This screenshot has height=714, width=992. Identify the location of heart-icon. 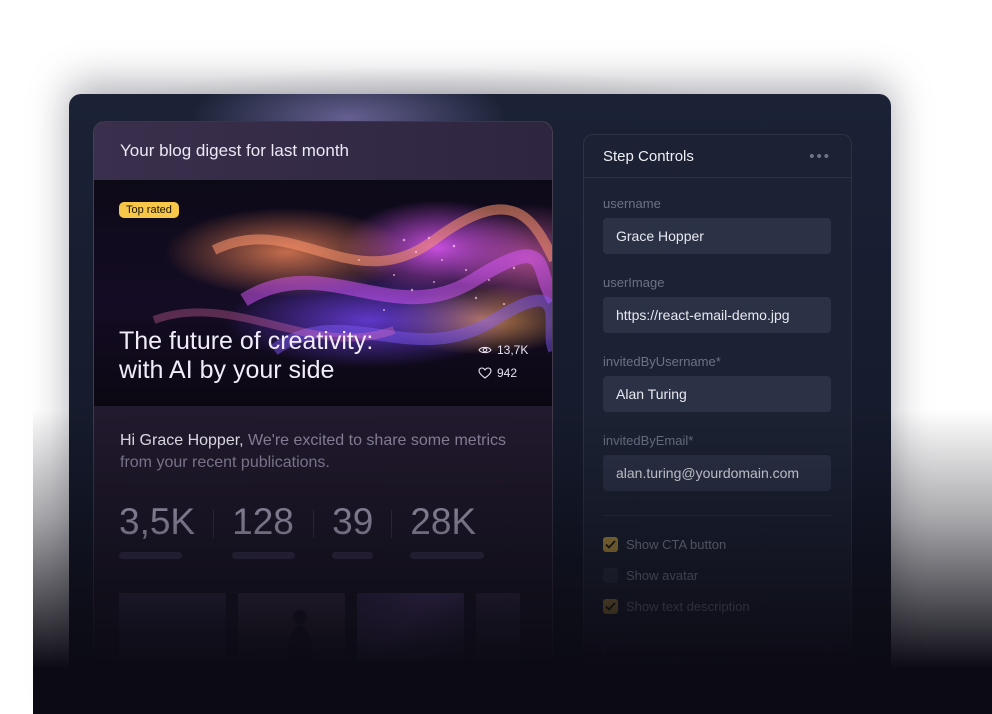
(485, 373).